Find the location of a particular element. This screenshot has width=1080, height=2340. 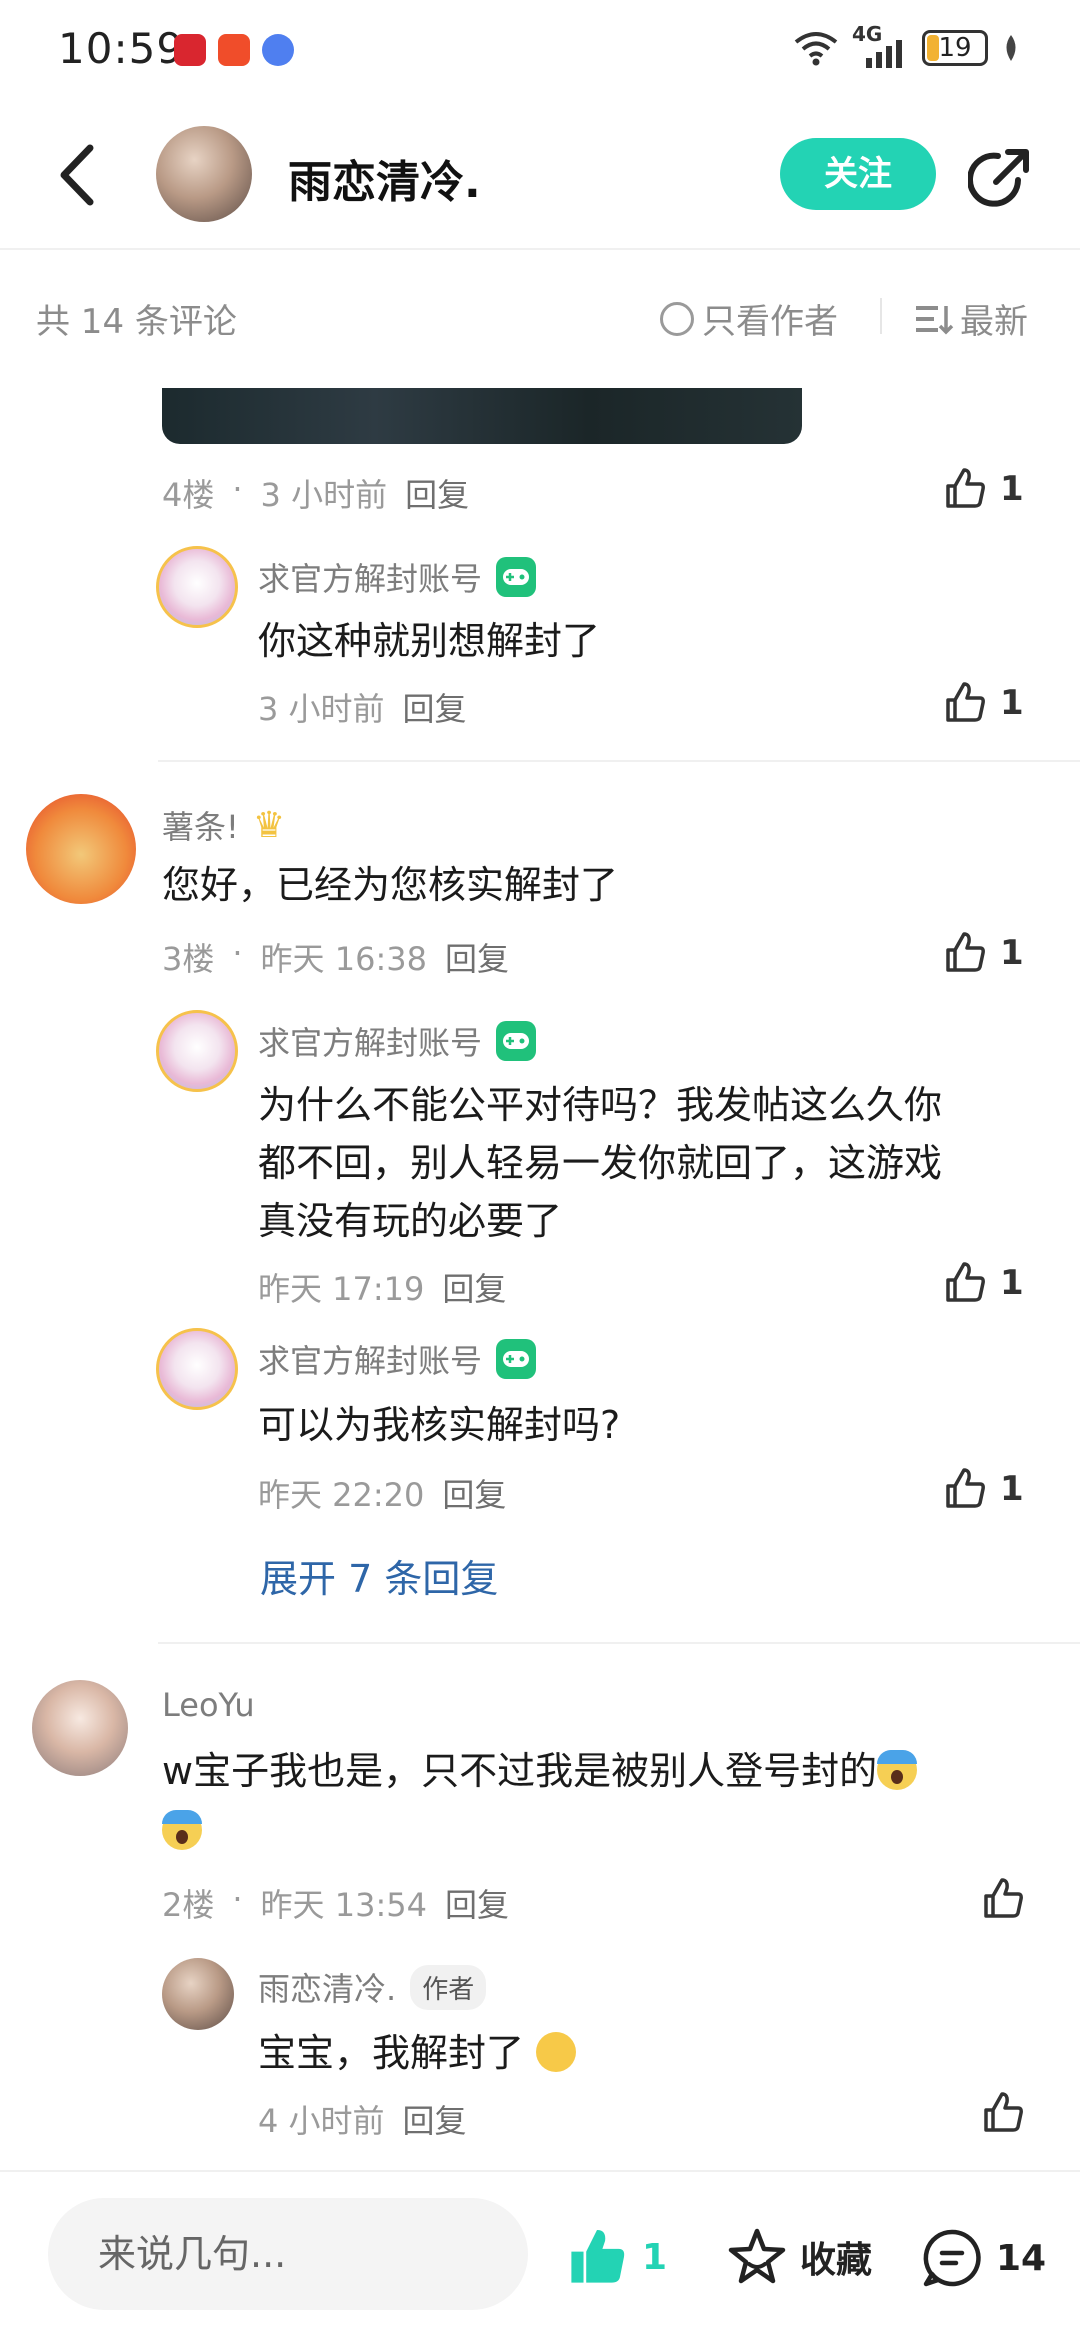

back-arrow-icon is located at coordinates (80, 175).